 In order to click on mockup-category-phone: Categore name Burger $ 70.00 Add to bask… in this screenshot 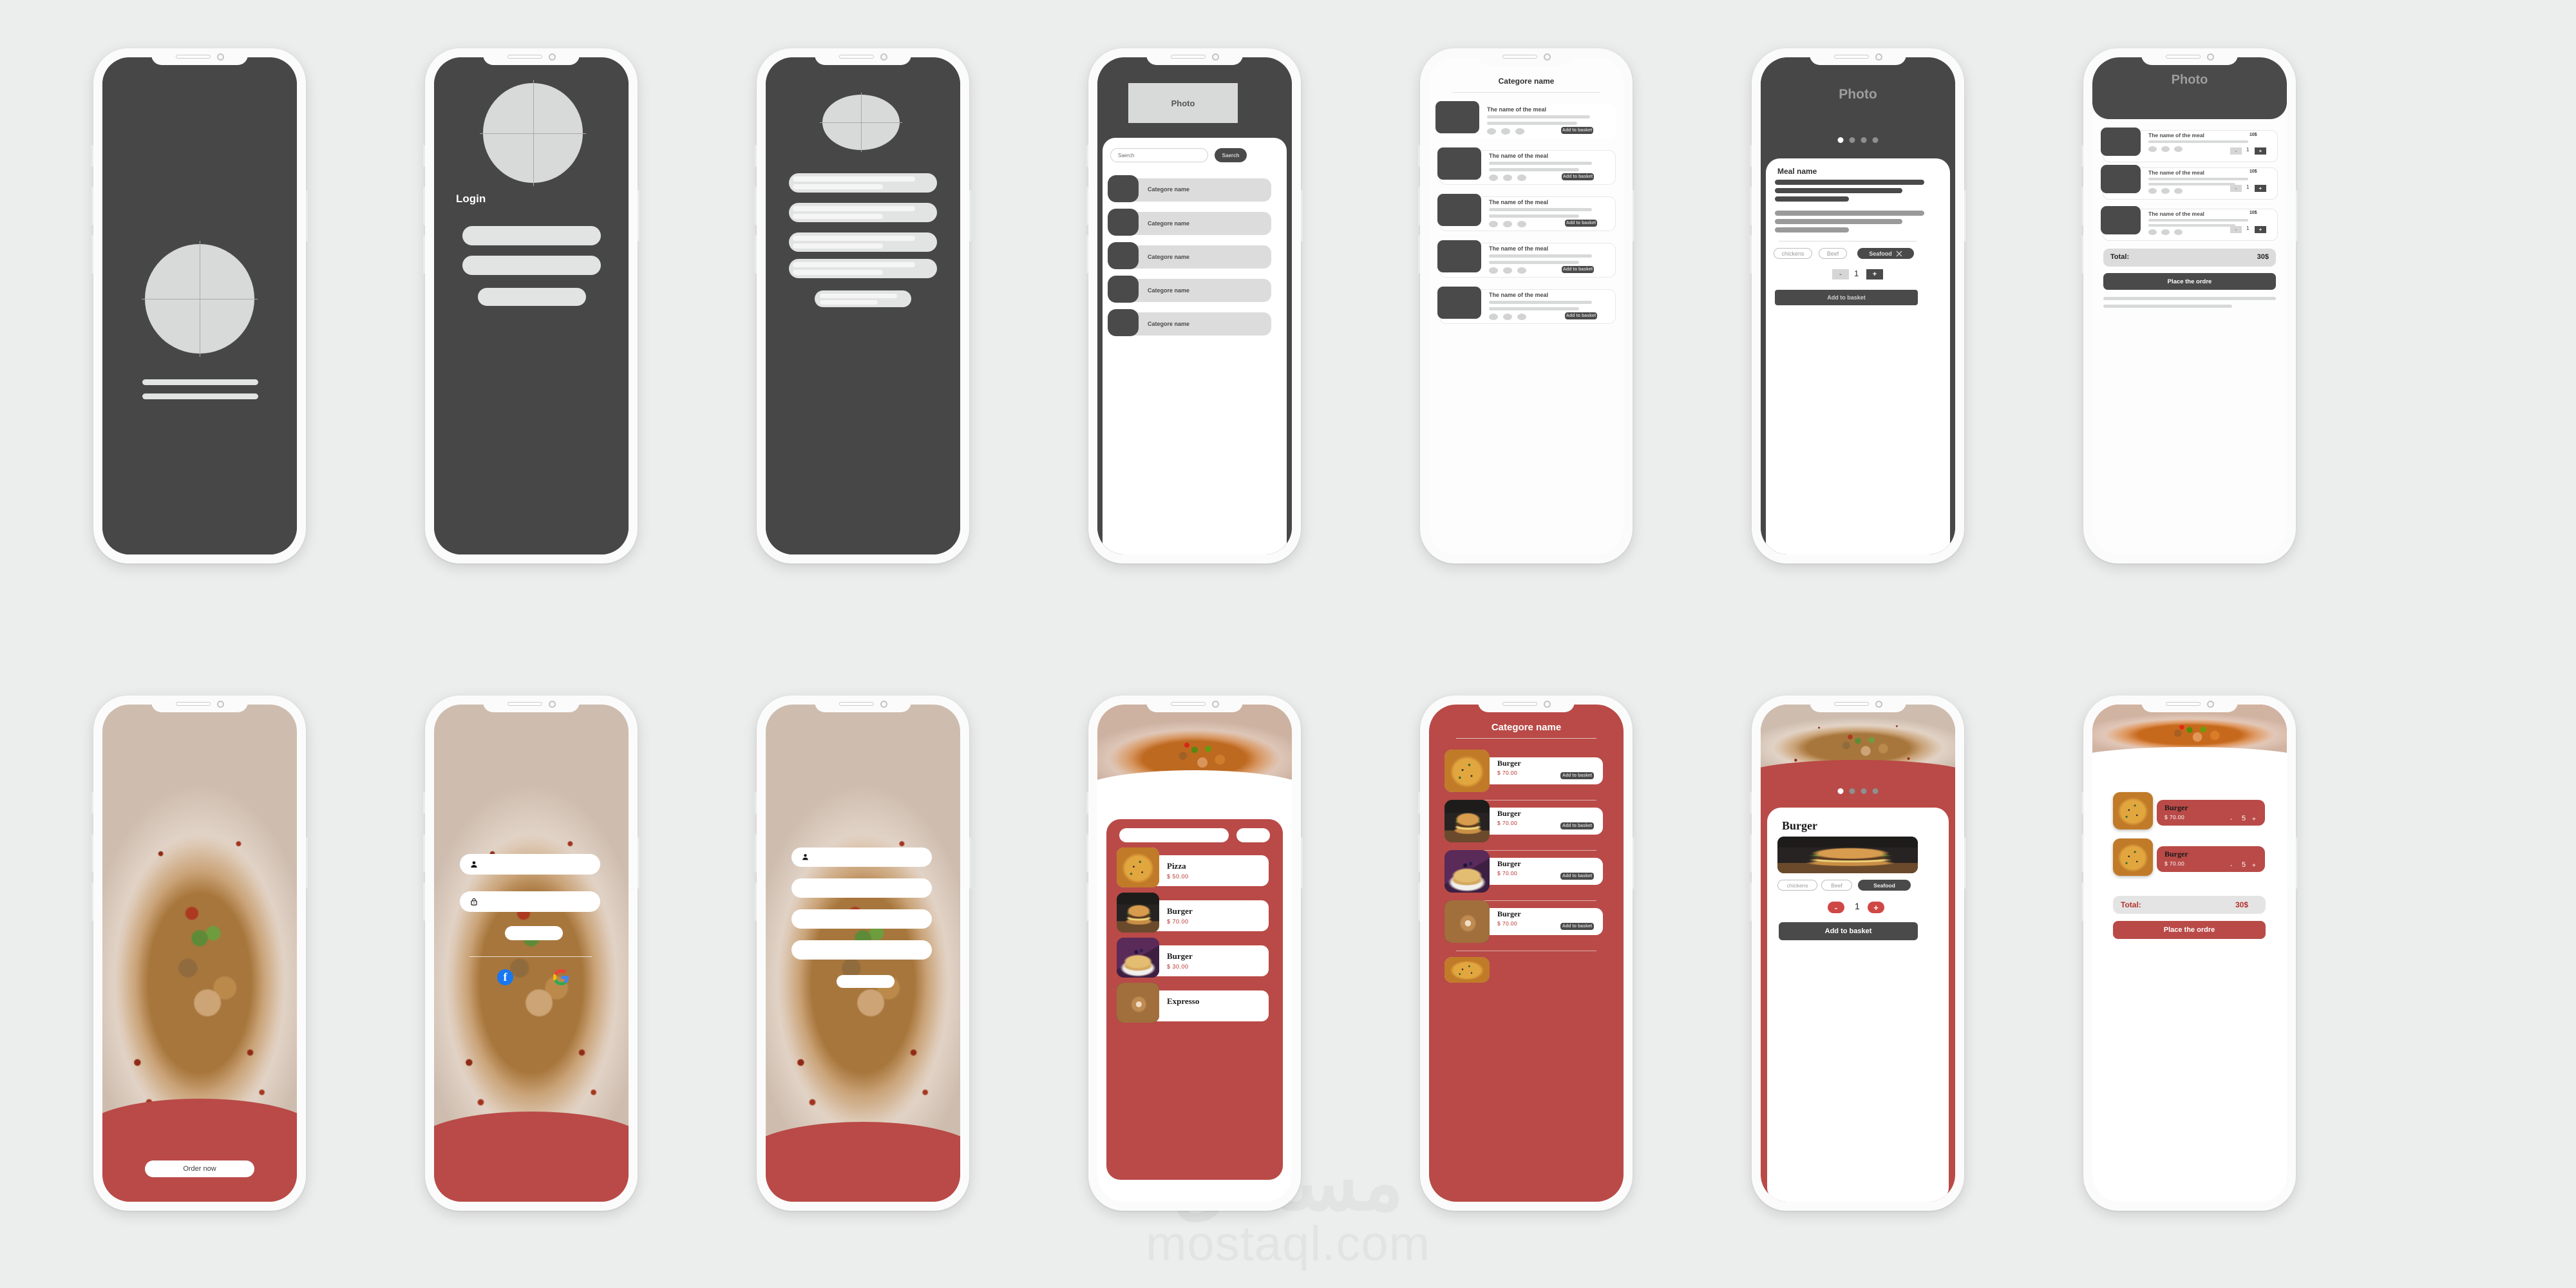, I will do `click(1526, 953)`.